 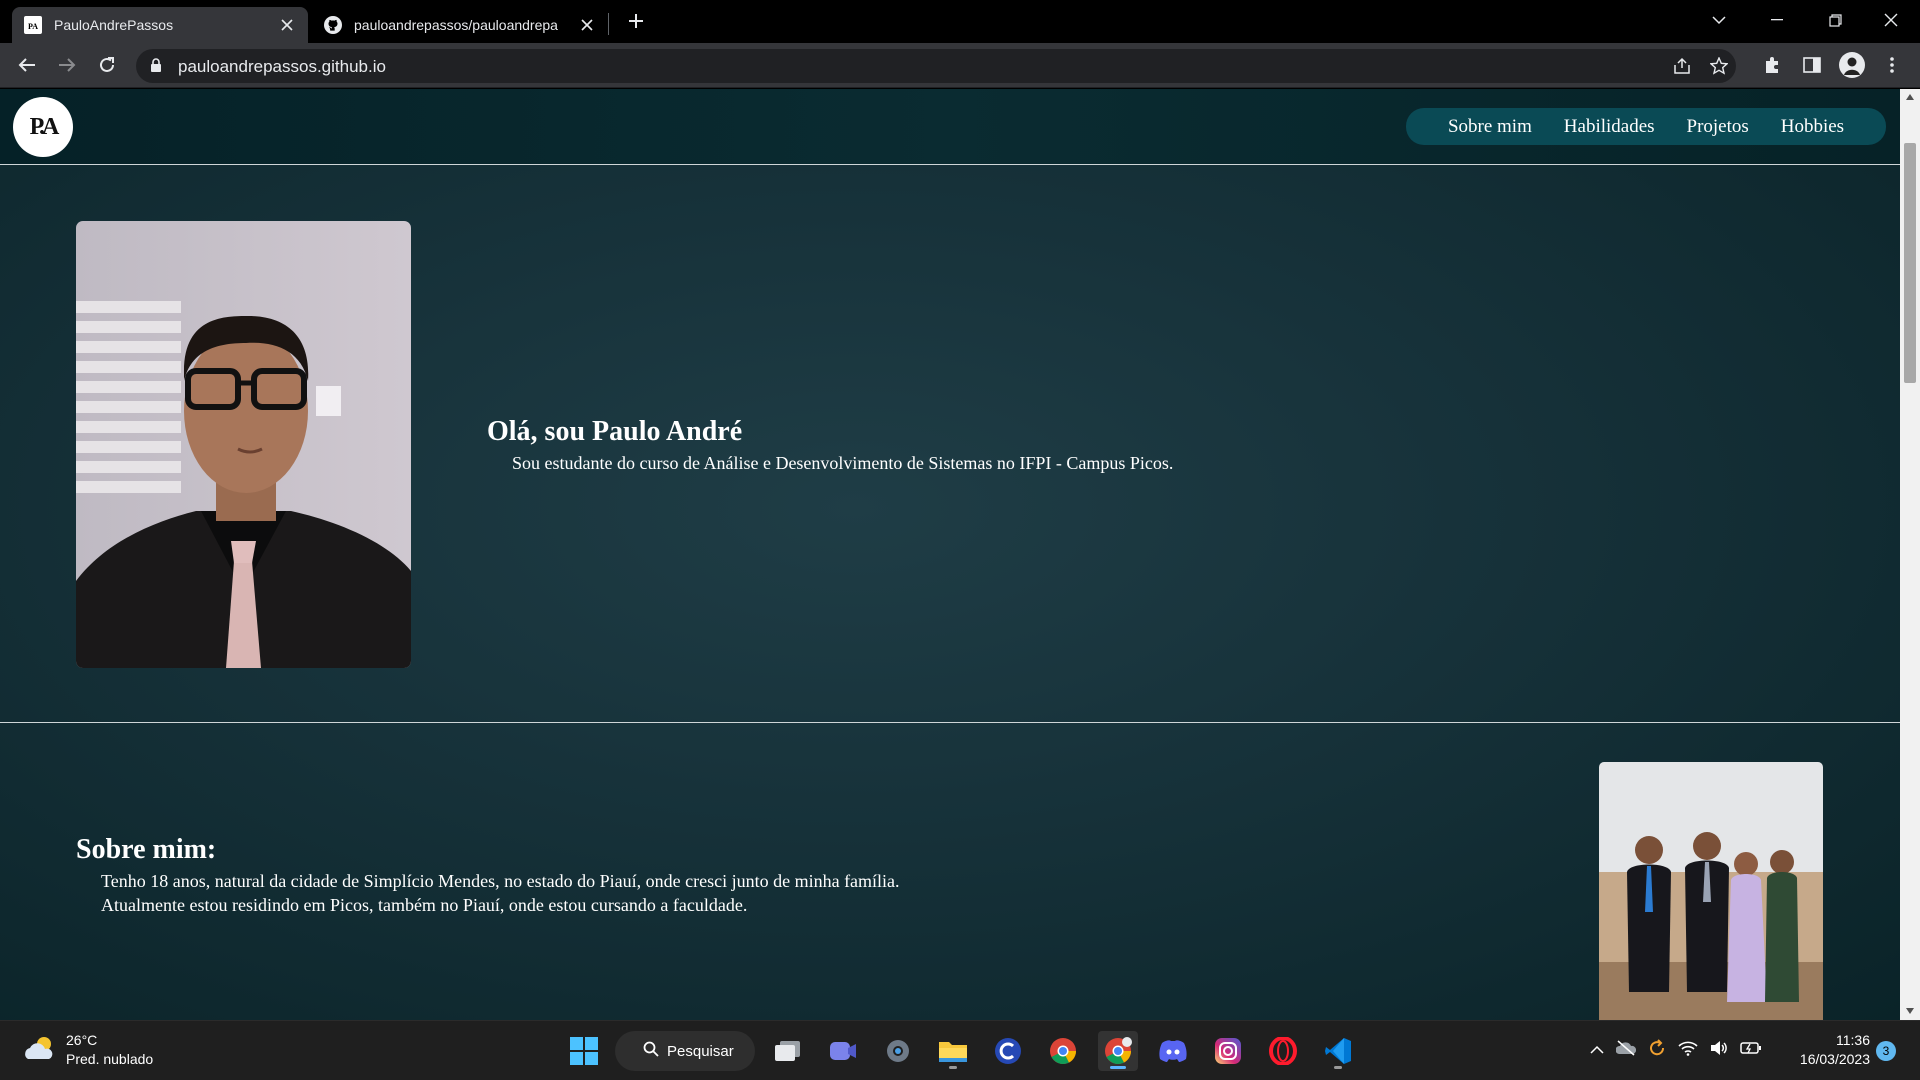 I want to click on weather-widget: 26°C Pred. nublado, so click(x=87, y=1050).